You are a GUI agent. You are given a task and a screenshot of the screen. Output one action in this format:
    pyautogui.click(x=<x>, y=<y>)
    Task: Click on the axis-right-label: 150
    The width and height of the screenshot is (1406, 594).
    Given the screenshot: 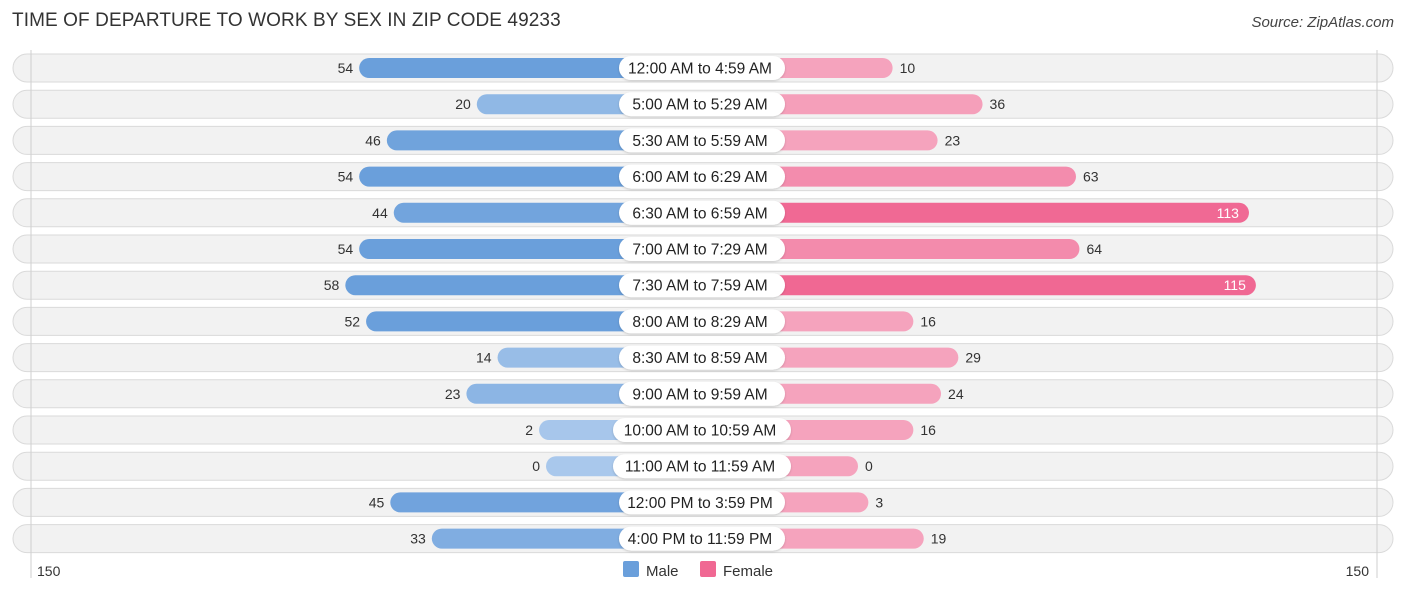 What is the action you would take?
    pyautogui.click(x=1358, y=571)
    